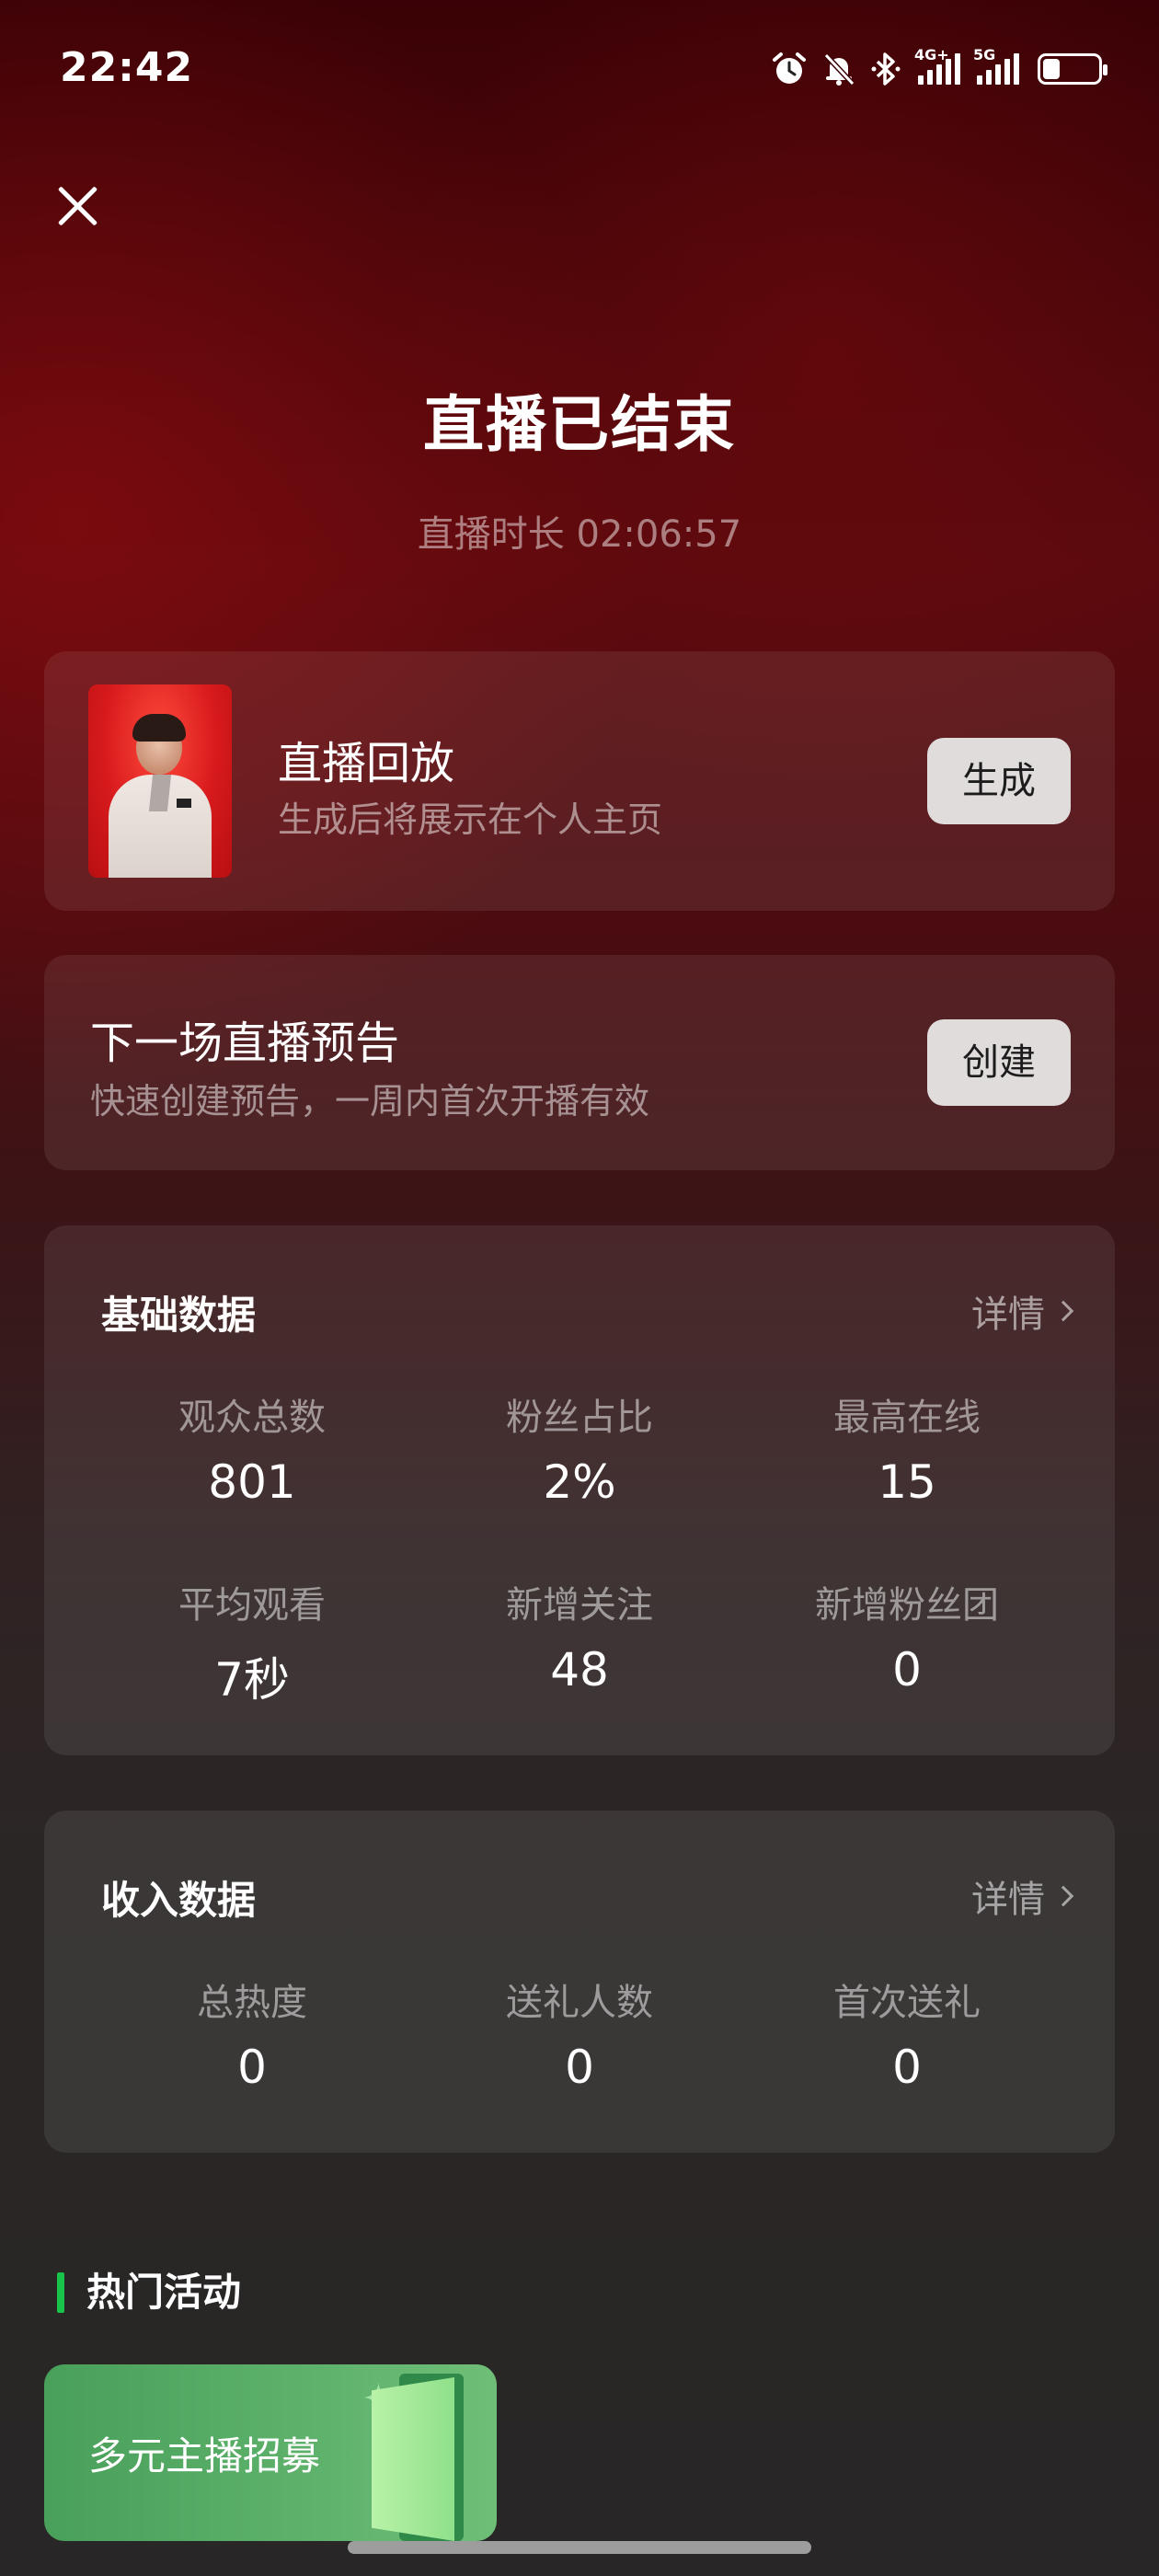  What do you see at coordinates (366, 763) in the screenshot?
I see `replay-title: 直播回放` at bounding box center [366, 763].